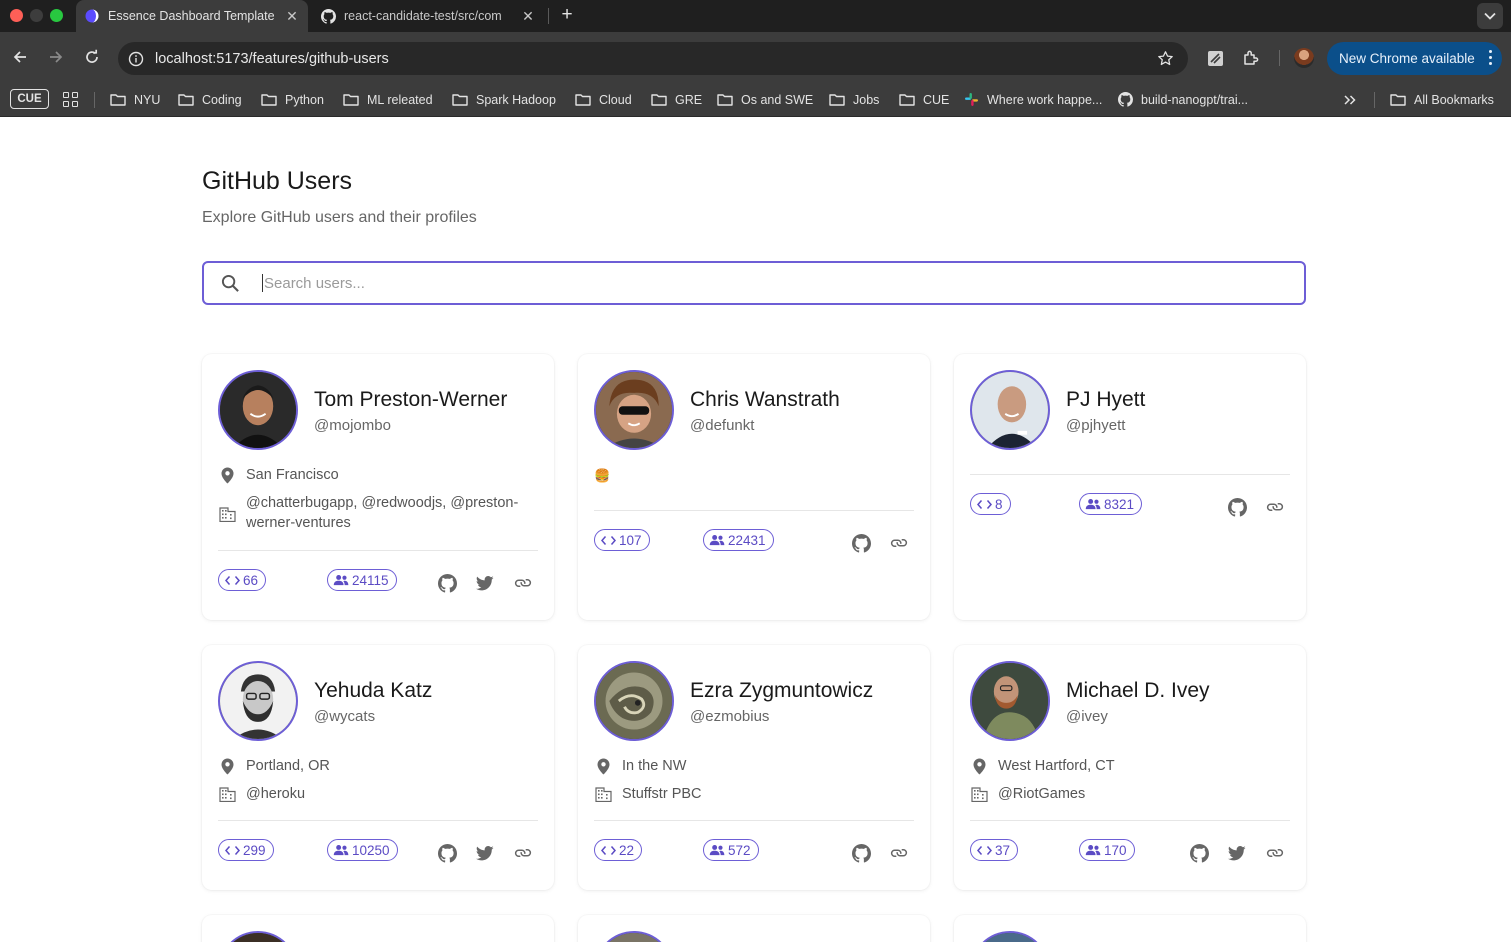  What do you see at coordinates (1130, 487) in the screenshot?
I see `user-card: PJ Hyett @pjhyett 8 8321` at bounding box center [1130, 487].